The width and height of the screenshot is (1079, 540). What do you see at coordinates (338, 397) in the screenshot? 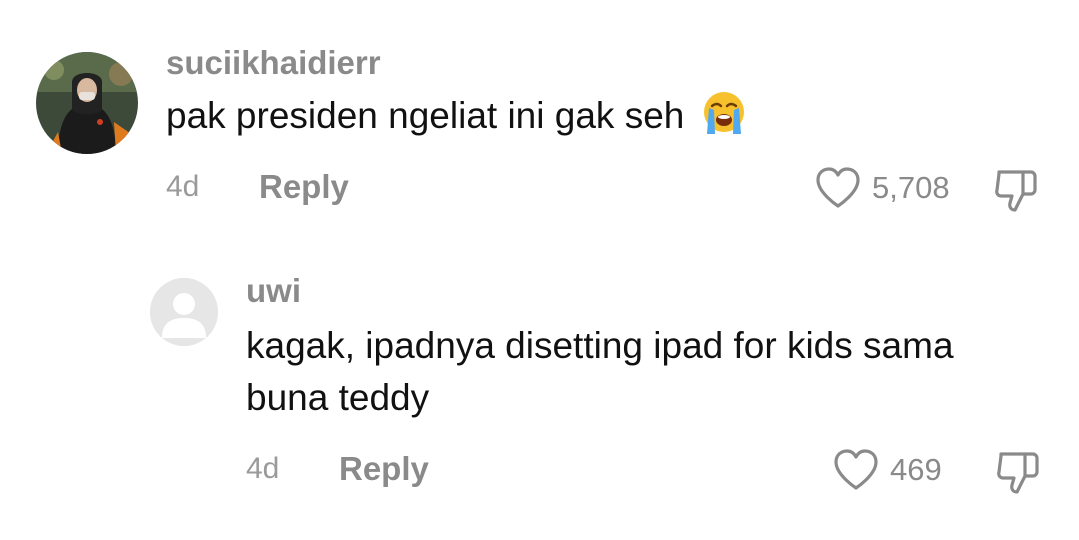
I see `comment-text-line: buna teddy` at bounding box center [338, 397].